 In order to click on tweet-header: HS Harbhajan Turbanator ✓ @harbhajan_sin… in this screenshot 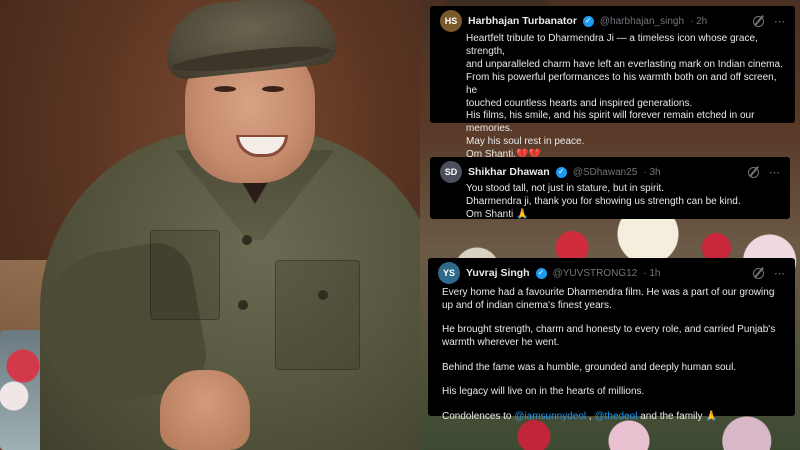, I will do `click(612, 21)`.